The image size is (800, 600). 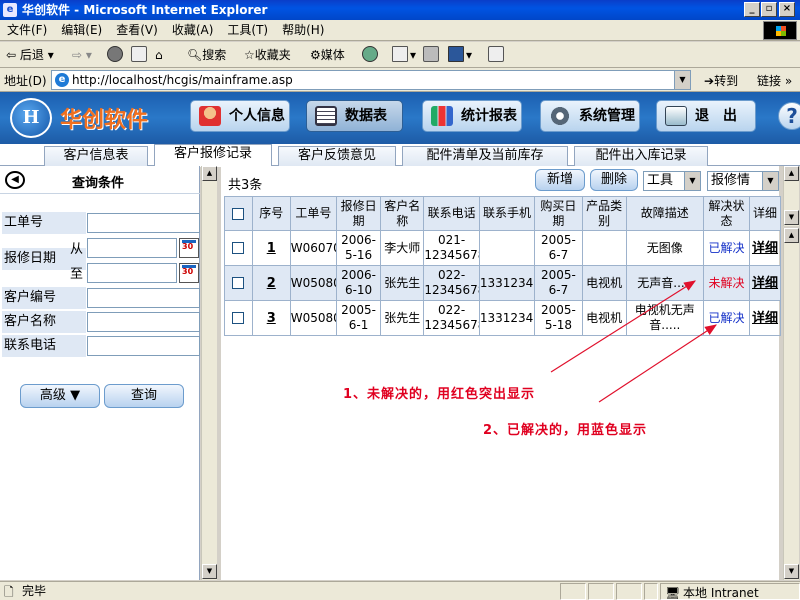 I want to click on query-panel-title: 查询条件, so click(x=98, y=183).